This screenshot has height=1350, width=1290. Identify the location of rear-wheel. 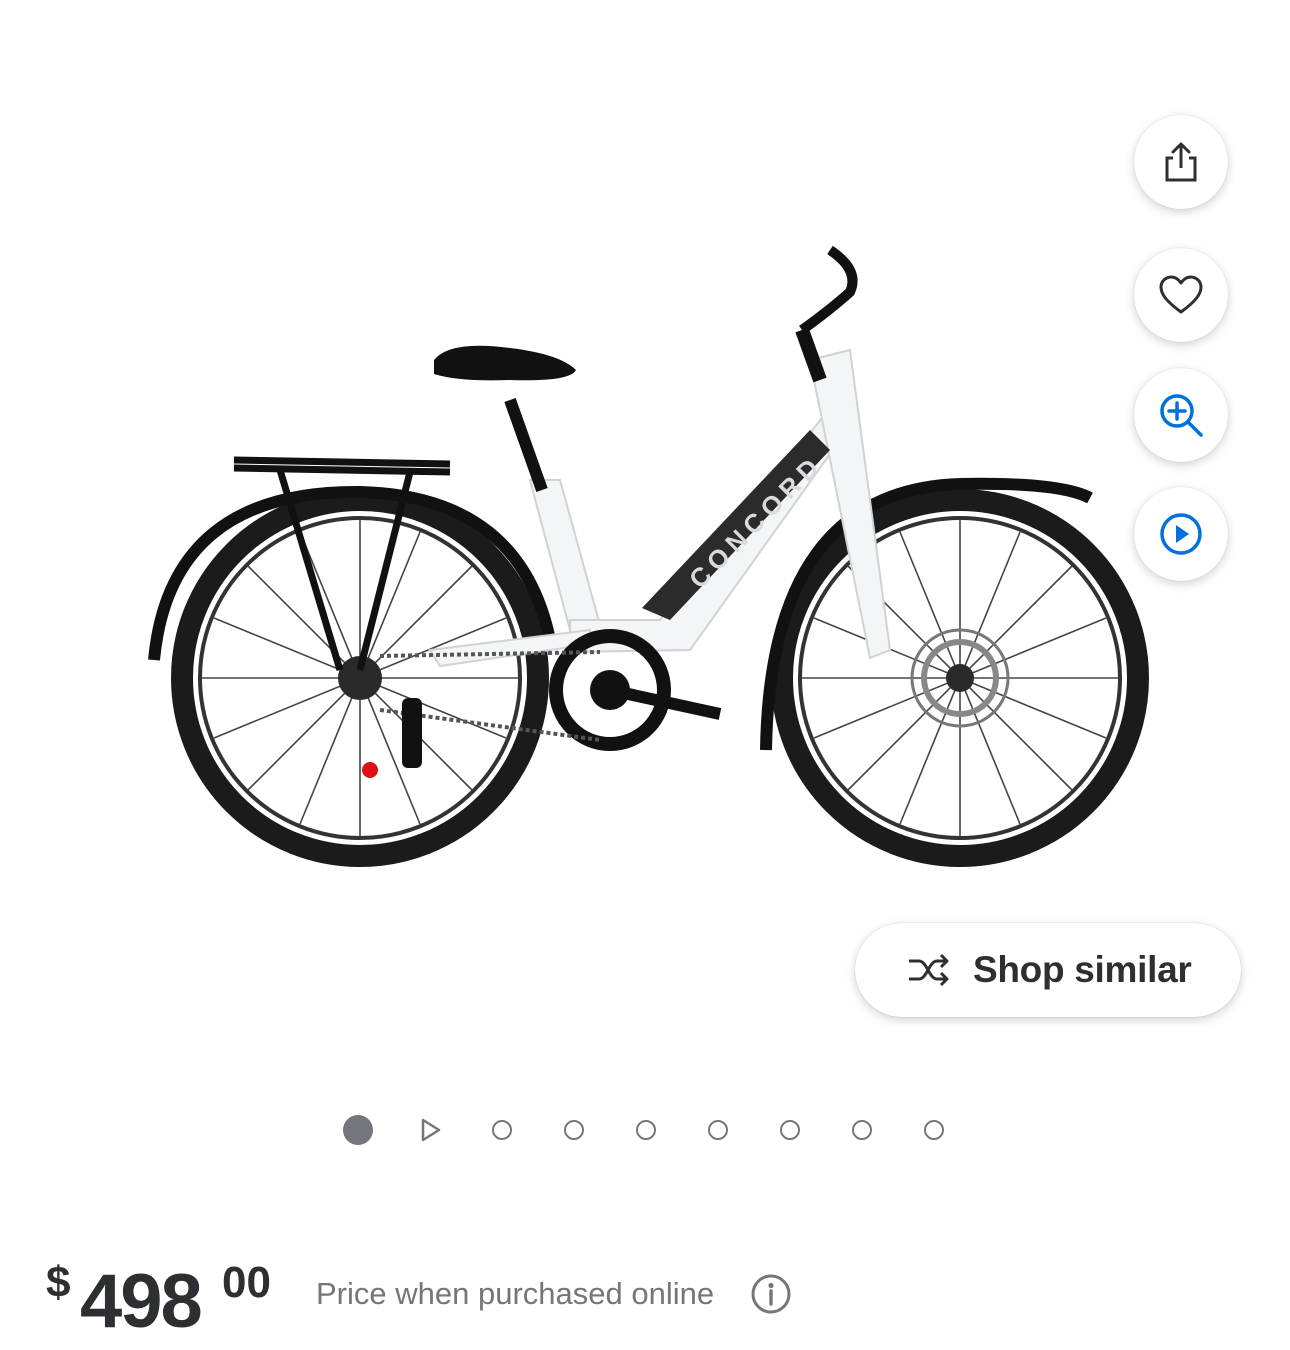
(360, 678).